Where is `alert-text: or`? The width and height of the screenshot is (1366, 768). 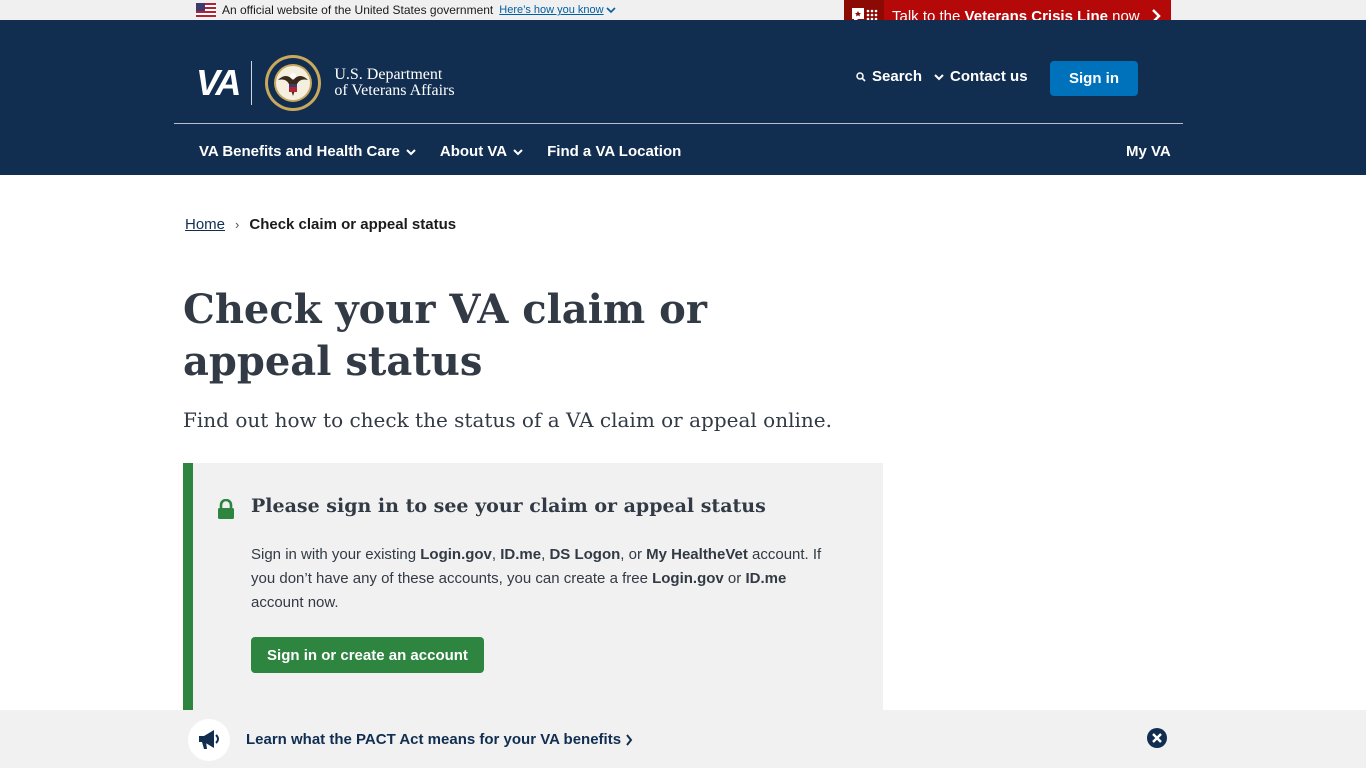
alert-text: or is located at coordinates (734, 578).